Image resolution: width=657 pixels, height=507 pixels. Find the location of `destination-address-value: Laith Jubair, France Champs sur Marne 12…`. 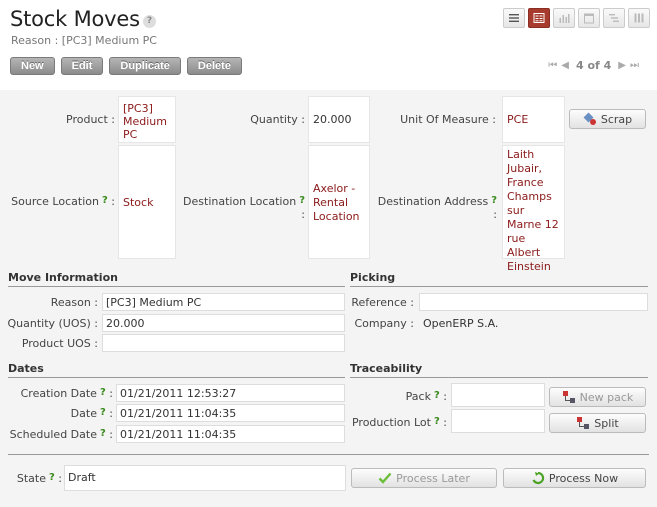

destination-address-value: Laith Jubair, France Champs sur Marne 12… is located at coordinates (533, 210).